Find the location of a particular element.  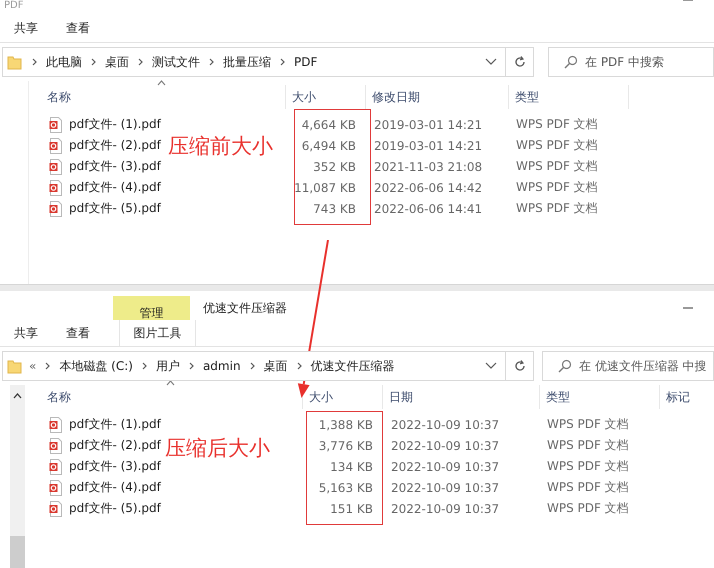

search-field: 在 PDF 中搜索 is located at coordinates (631, 62).